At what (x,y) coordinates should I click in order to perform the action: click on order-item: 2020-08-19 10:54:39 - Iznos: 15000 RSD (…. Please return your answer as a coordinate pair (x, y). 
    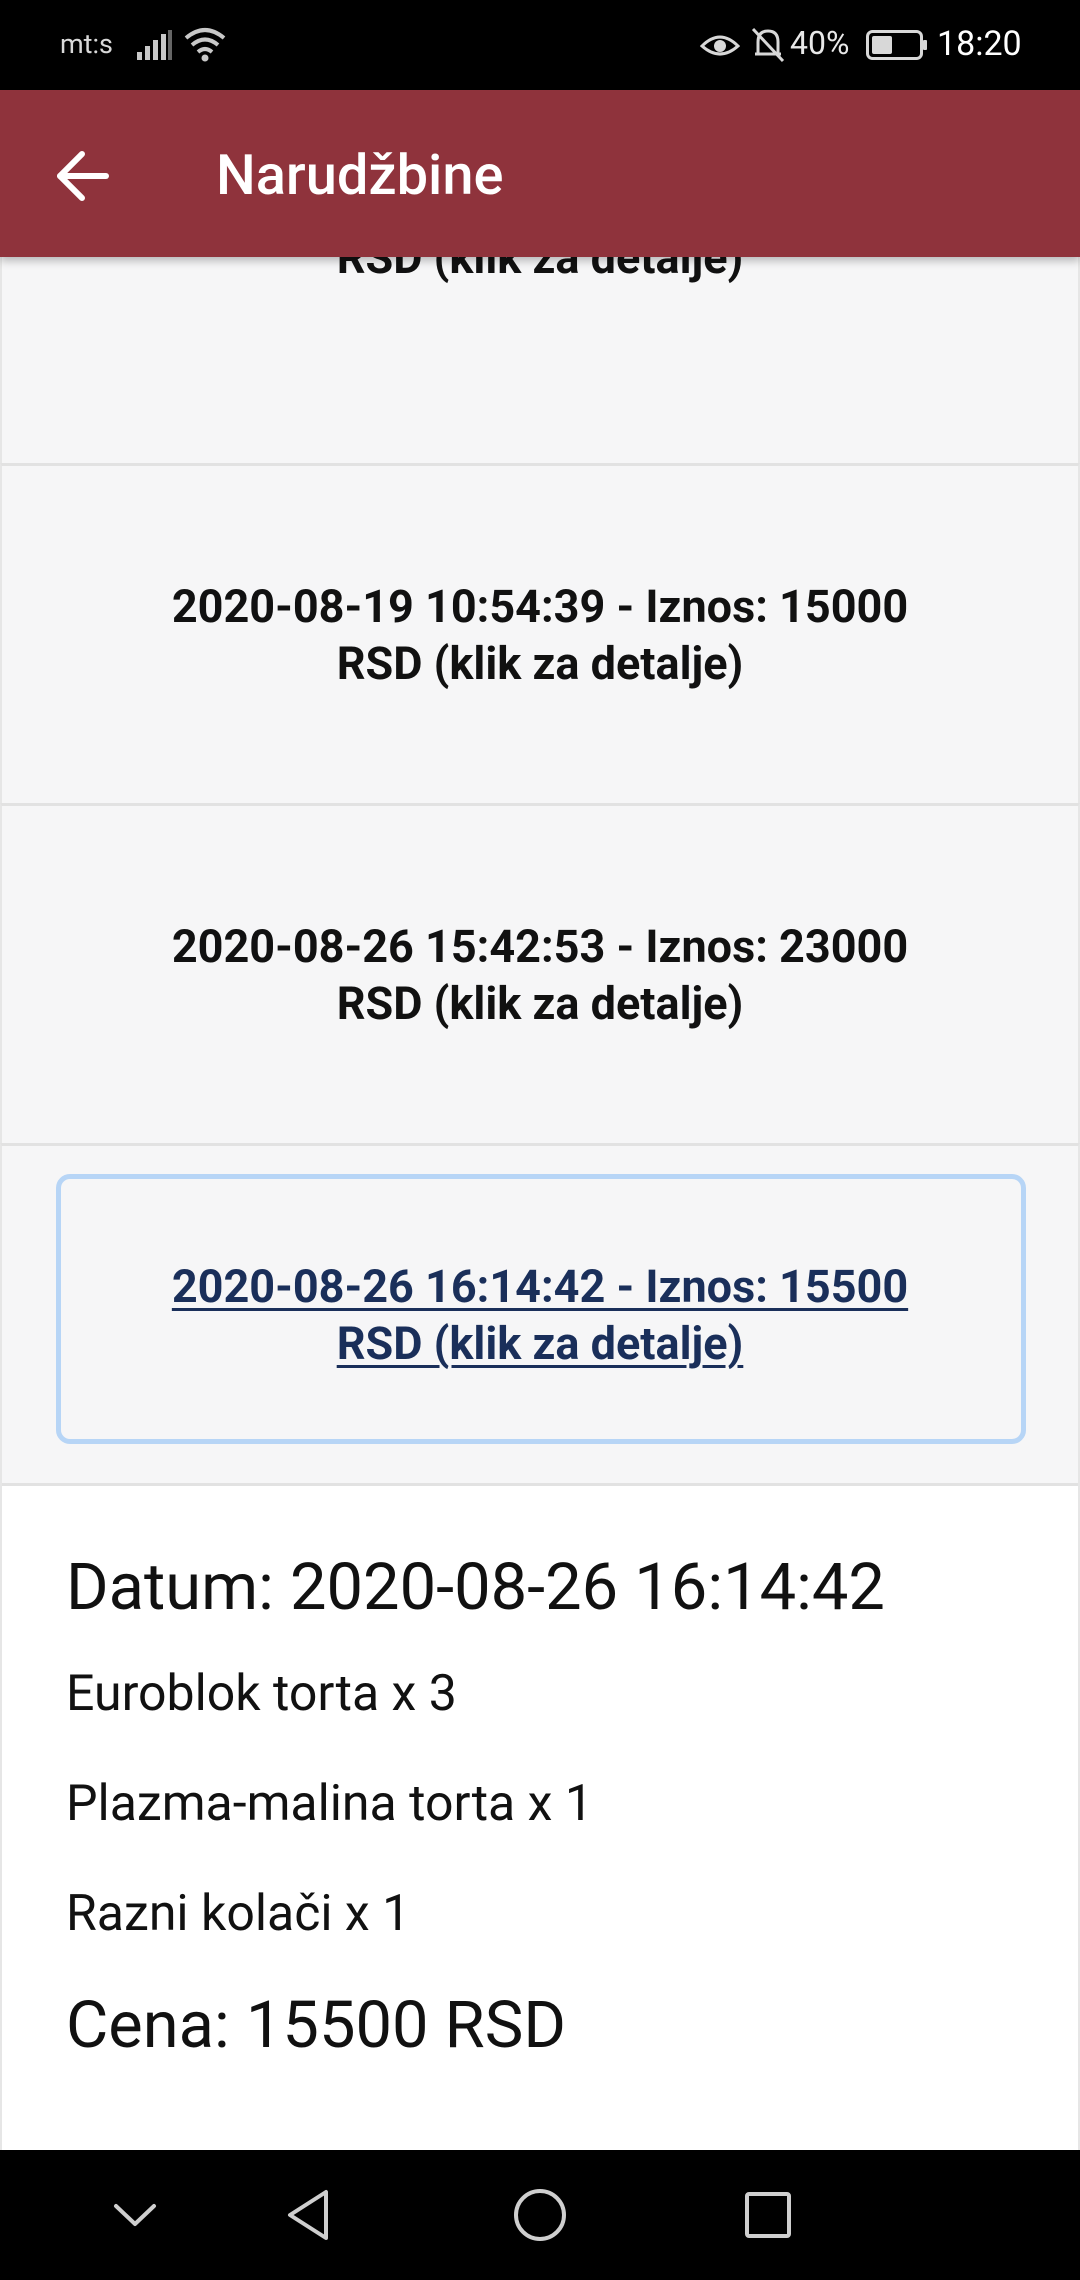
    Looking at the image, I should click on (540, 633).